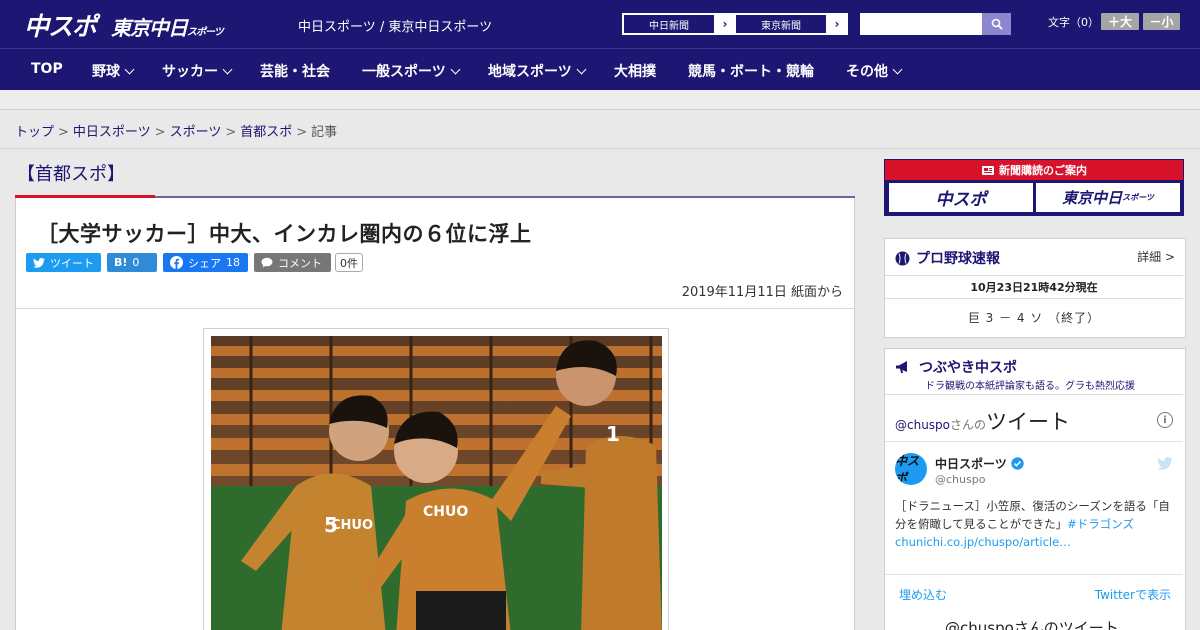 This screenshot has height=630, width=1200. What do you see at coordinates (34, 132) in the screenshot?
I see `breadcrumb-top: トップ` at bounding box center [34, 132].